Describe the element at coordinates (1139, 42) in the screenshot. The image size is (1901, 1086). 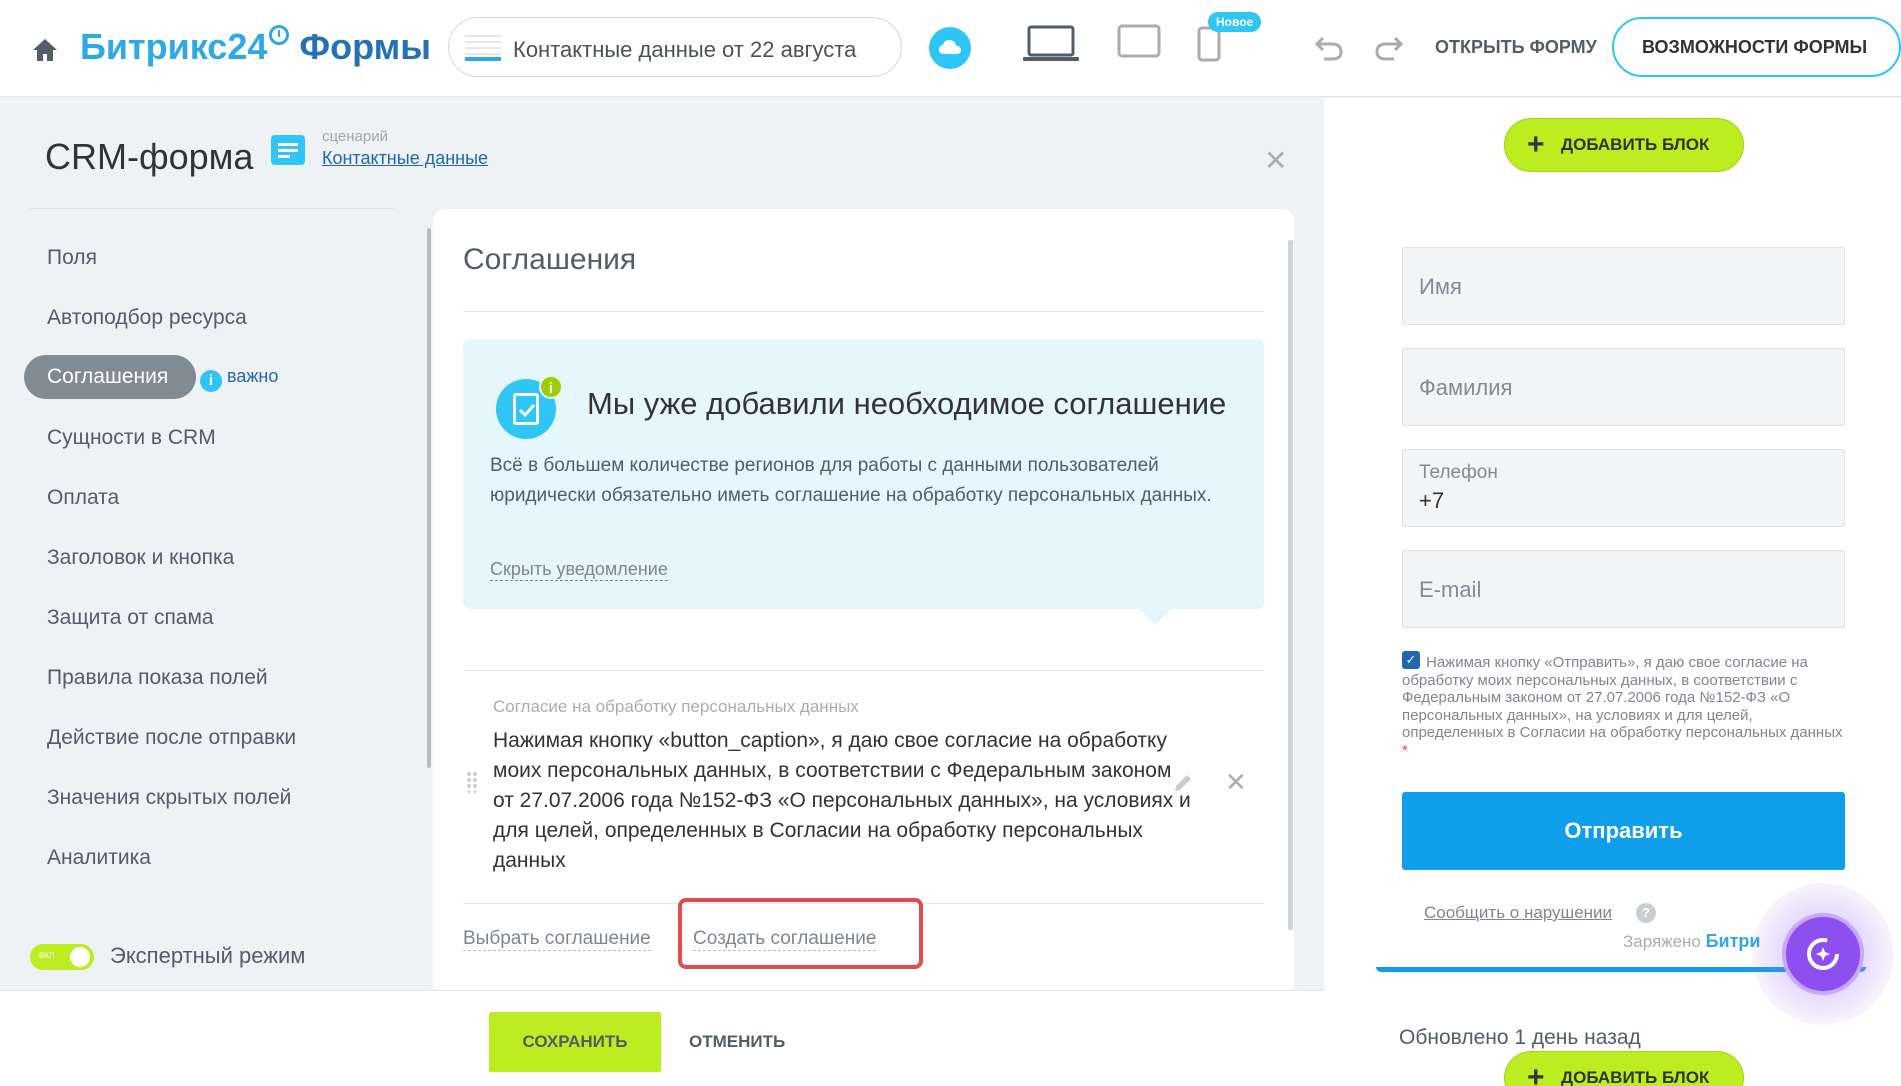
I see `tablet-icon` at that location.